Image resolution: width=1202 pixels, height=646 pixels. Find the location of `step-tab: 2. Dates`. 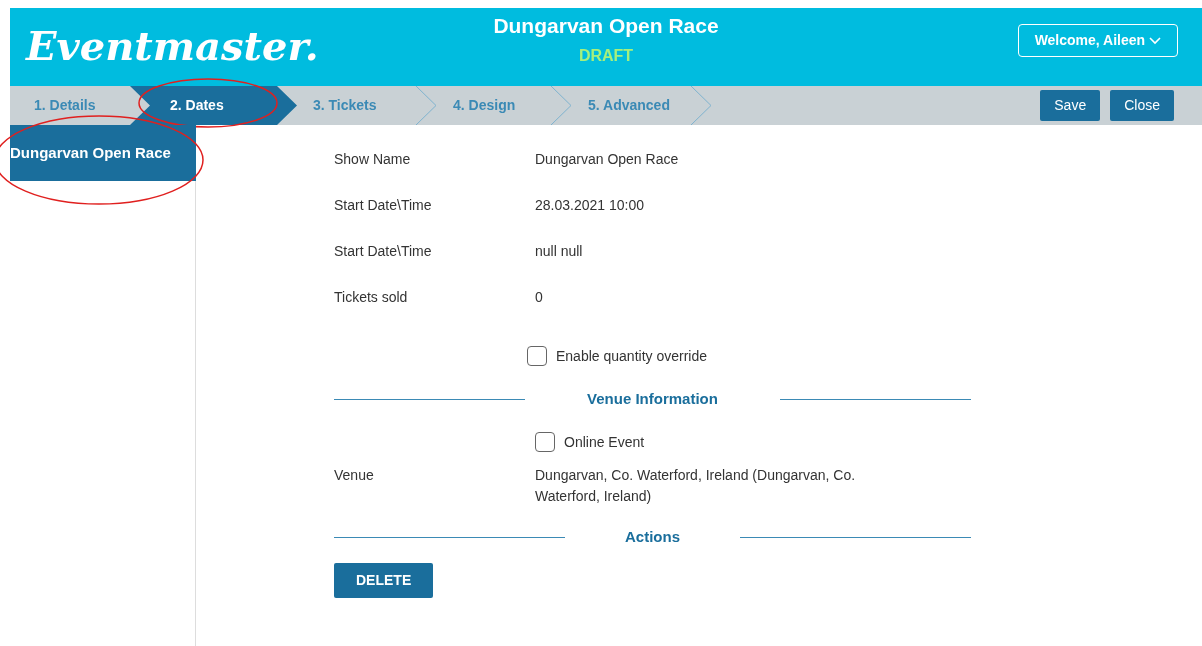

step-tab: 2. Dates is located at coordinates (213, 105).